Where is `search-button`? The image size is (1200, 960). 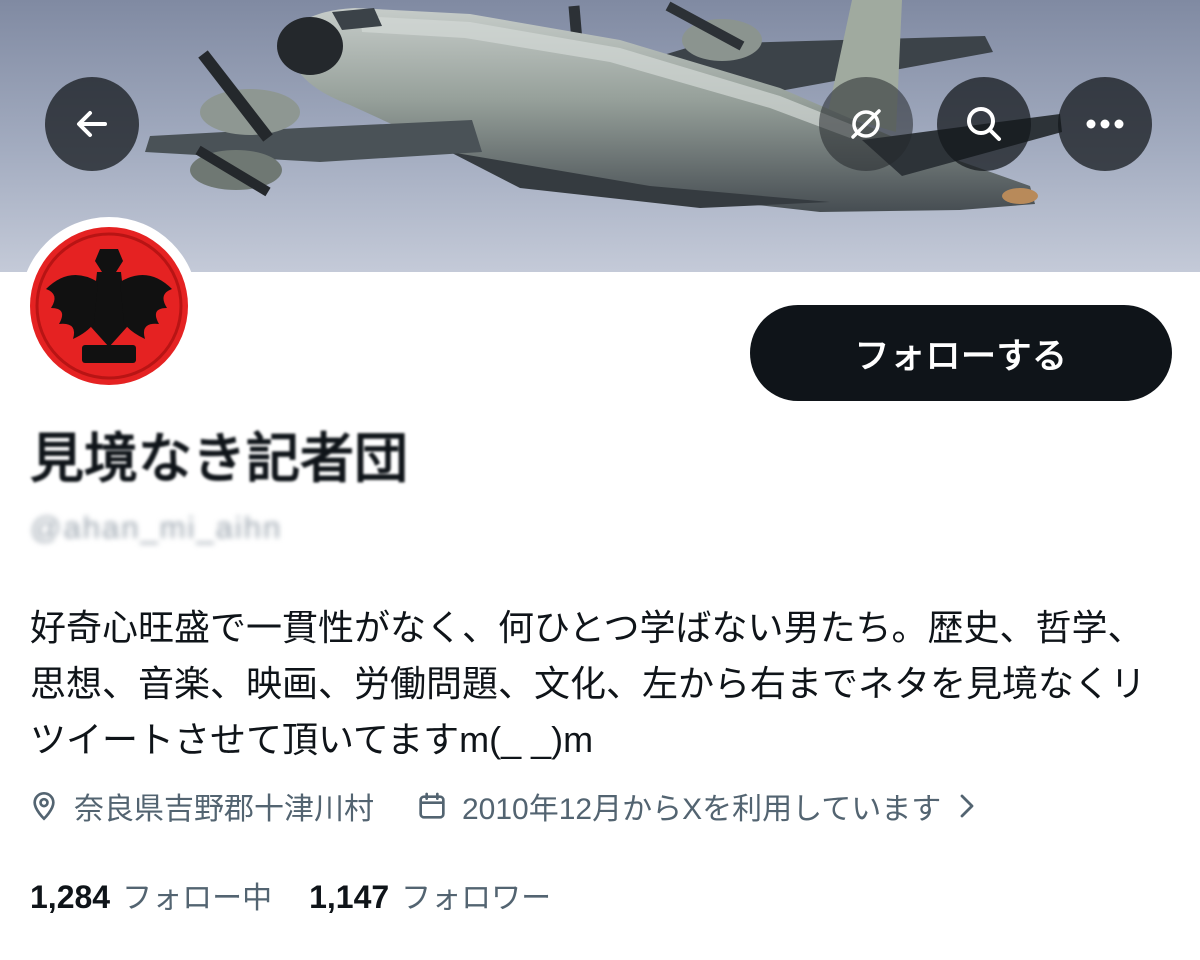 search-button is located at coordinates (984, 124).